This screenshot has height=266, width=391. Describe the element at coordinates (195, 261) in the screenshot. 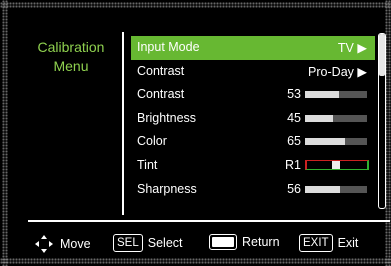

I see `dotted-frame-bottom` at that location.